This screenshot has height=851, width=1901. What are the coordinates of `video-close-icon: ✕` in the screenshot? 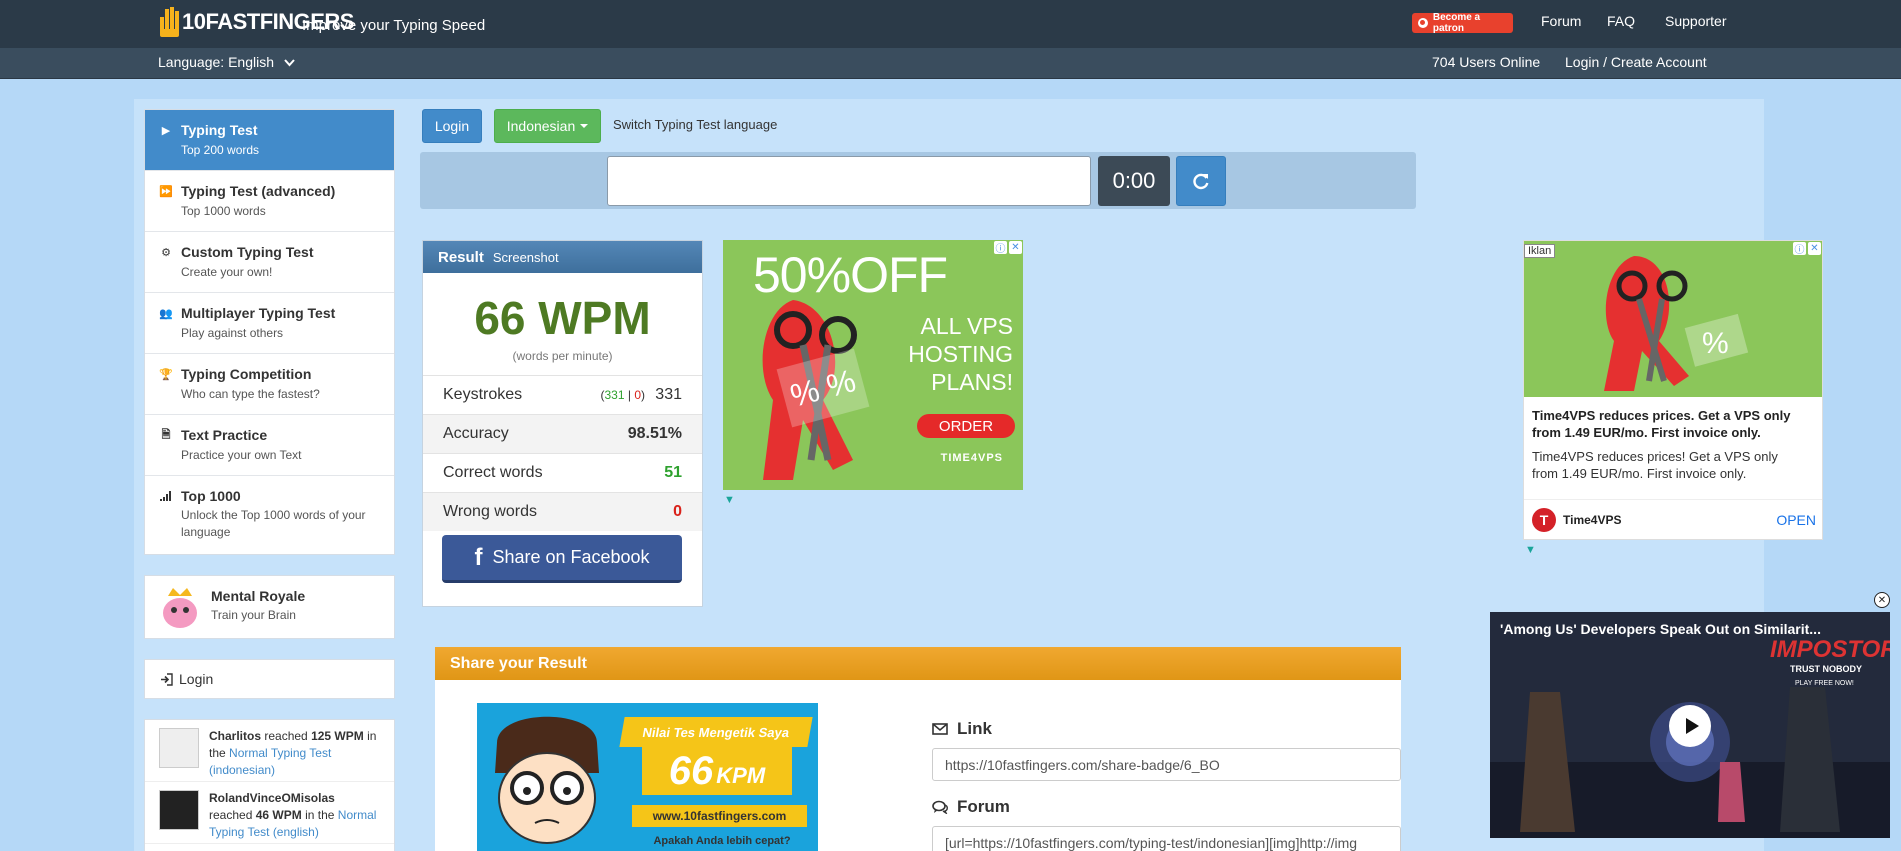 It's located at (1882, 600).